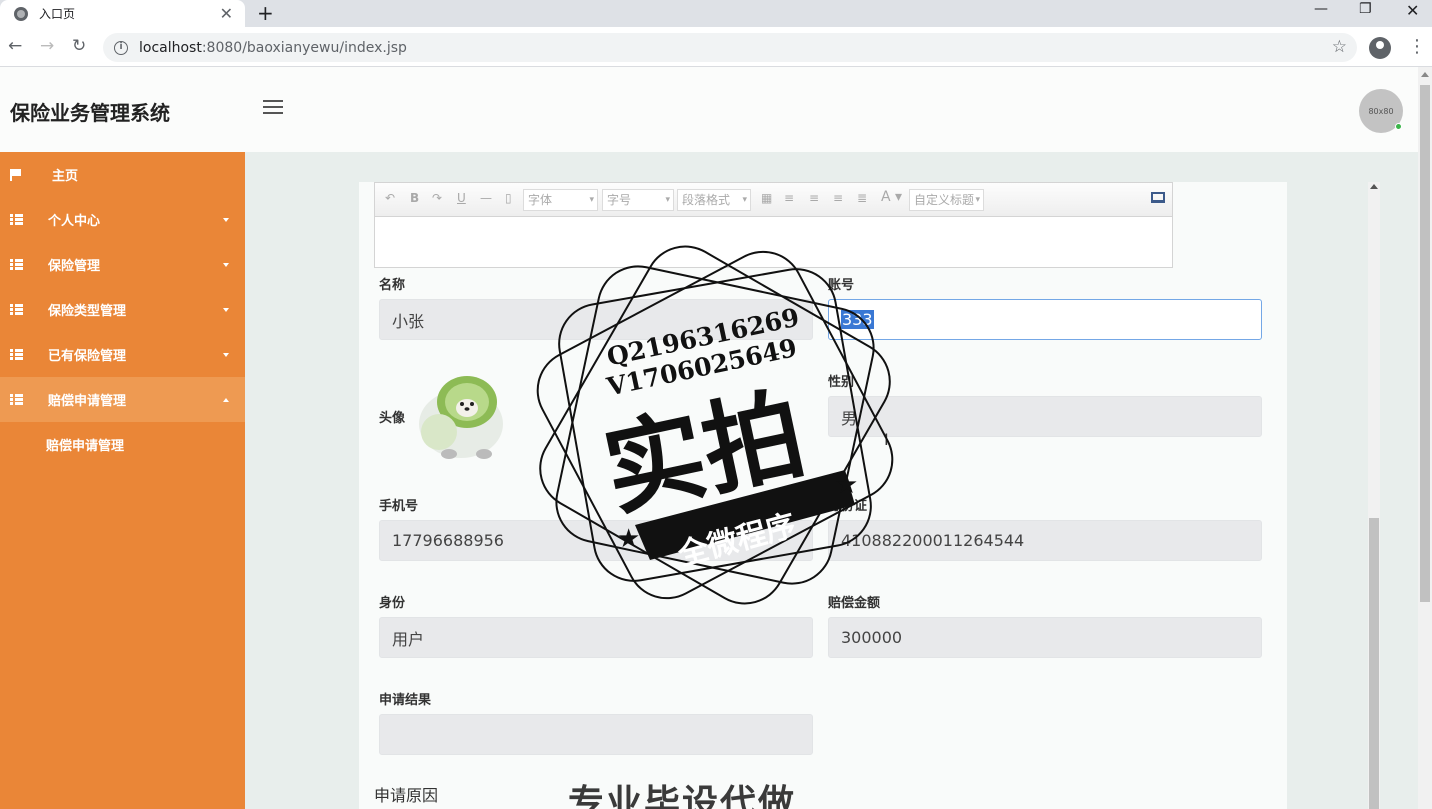 The width and height of the screenshot is (1432, 809). I want to click on avatar-image, so click(461, 414).